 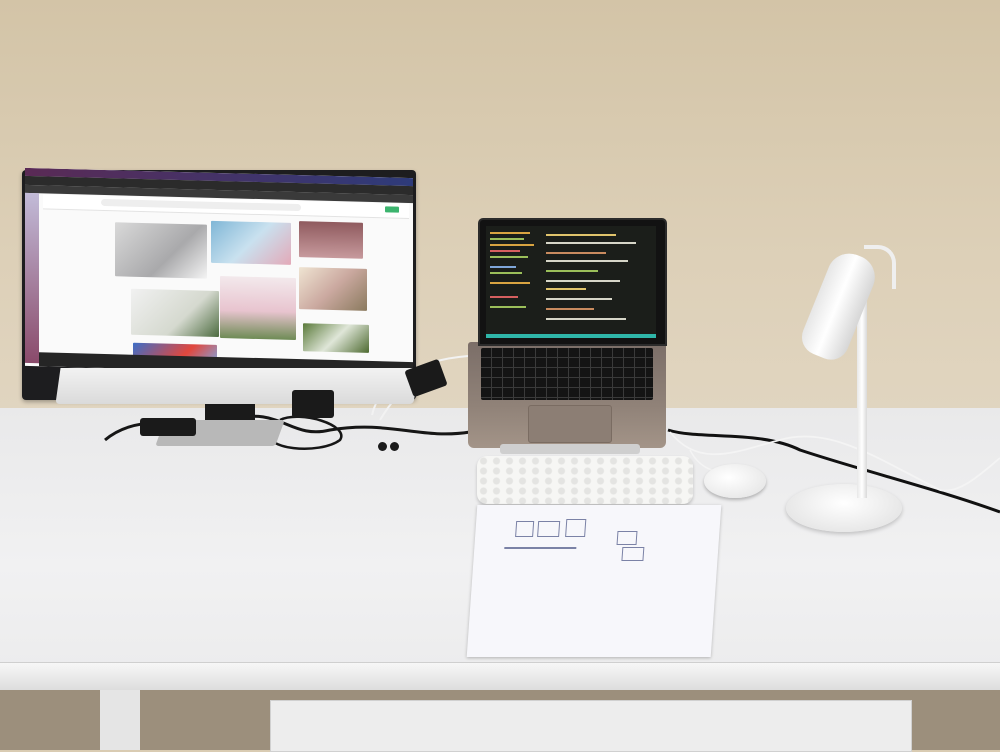 I want to click on power-adapter, so click(x=313, y=404).